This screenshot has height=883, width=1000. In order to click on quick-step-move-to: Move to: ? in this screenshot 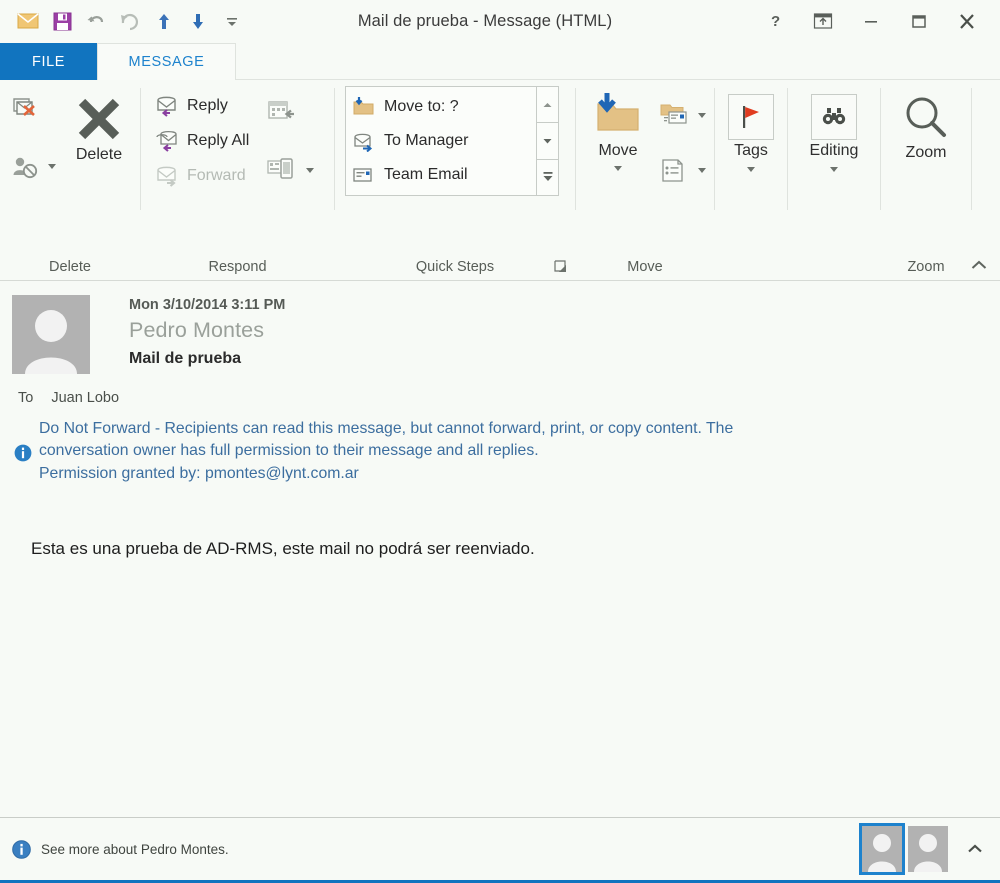, I will do `click(441, 107)`.